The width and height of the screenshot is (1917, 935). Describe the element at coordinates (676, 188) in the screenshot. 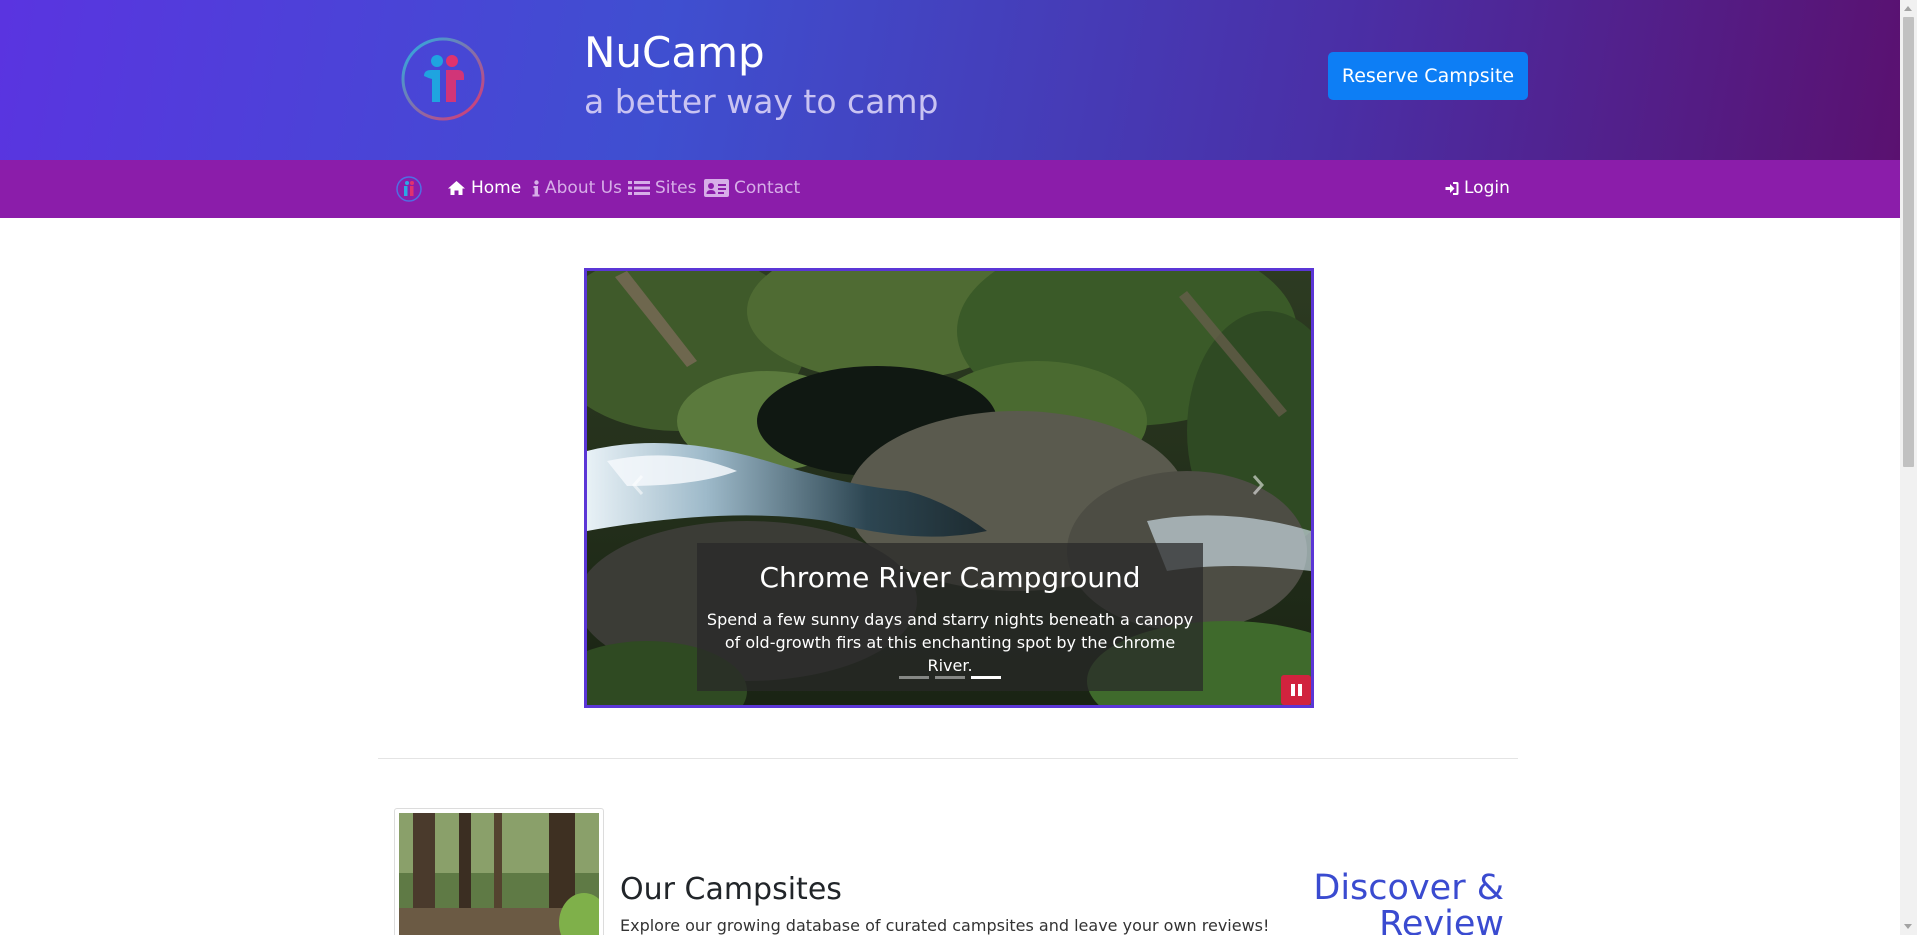

I see `nav-label-sites: Sites` at that location.